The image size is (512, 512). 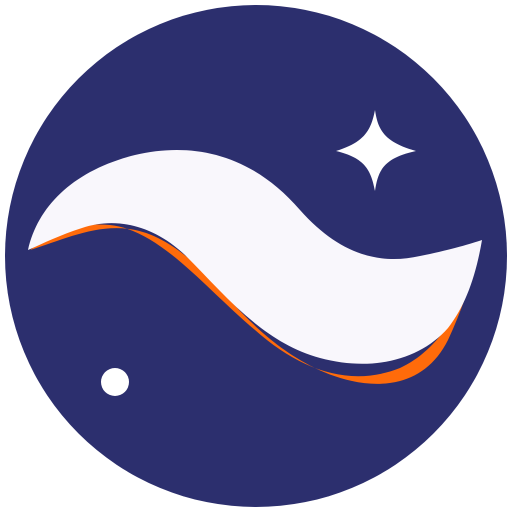 What do you see at coordinates (115, 382) in the screenshot?
I see `dot-icon` at bounding box center [115, 382].